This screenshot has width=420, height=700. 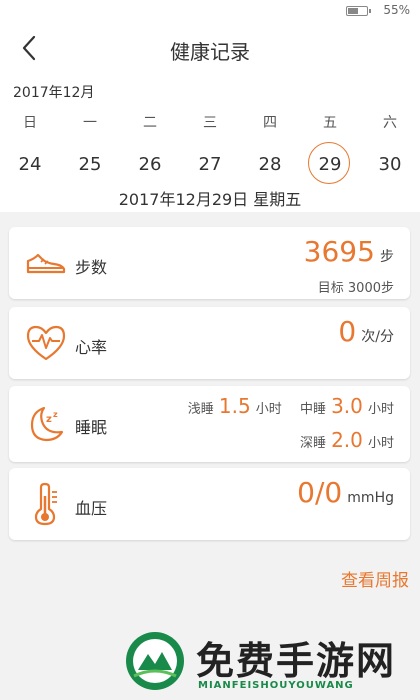 I want to click on weekday-tue: 二, so click(x=150, y=123).